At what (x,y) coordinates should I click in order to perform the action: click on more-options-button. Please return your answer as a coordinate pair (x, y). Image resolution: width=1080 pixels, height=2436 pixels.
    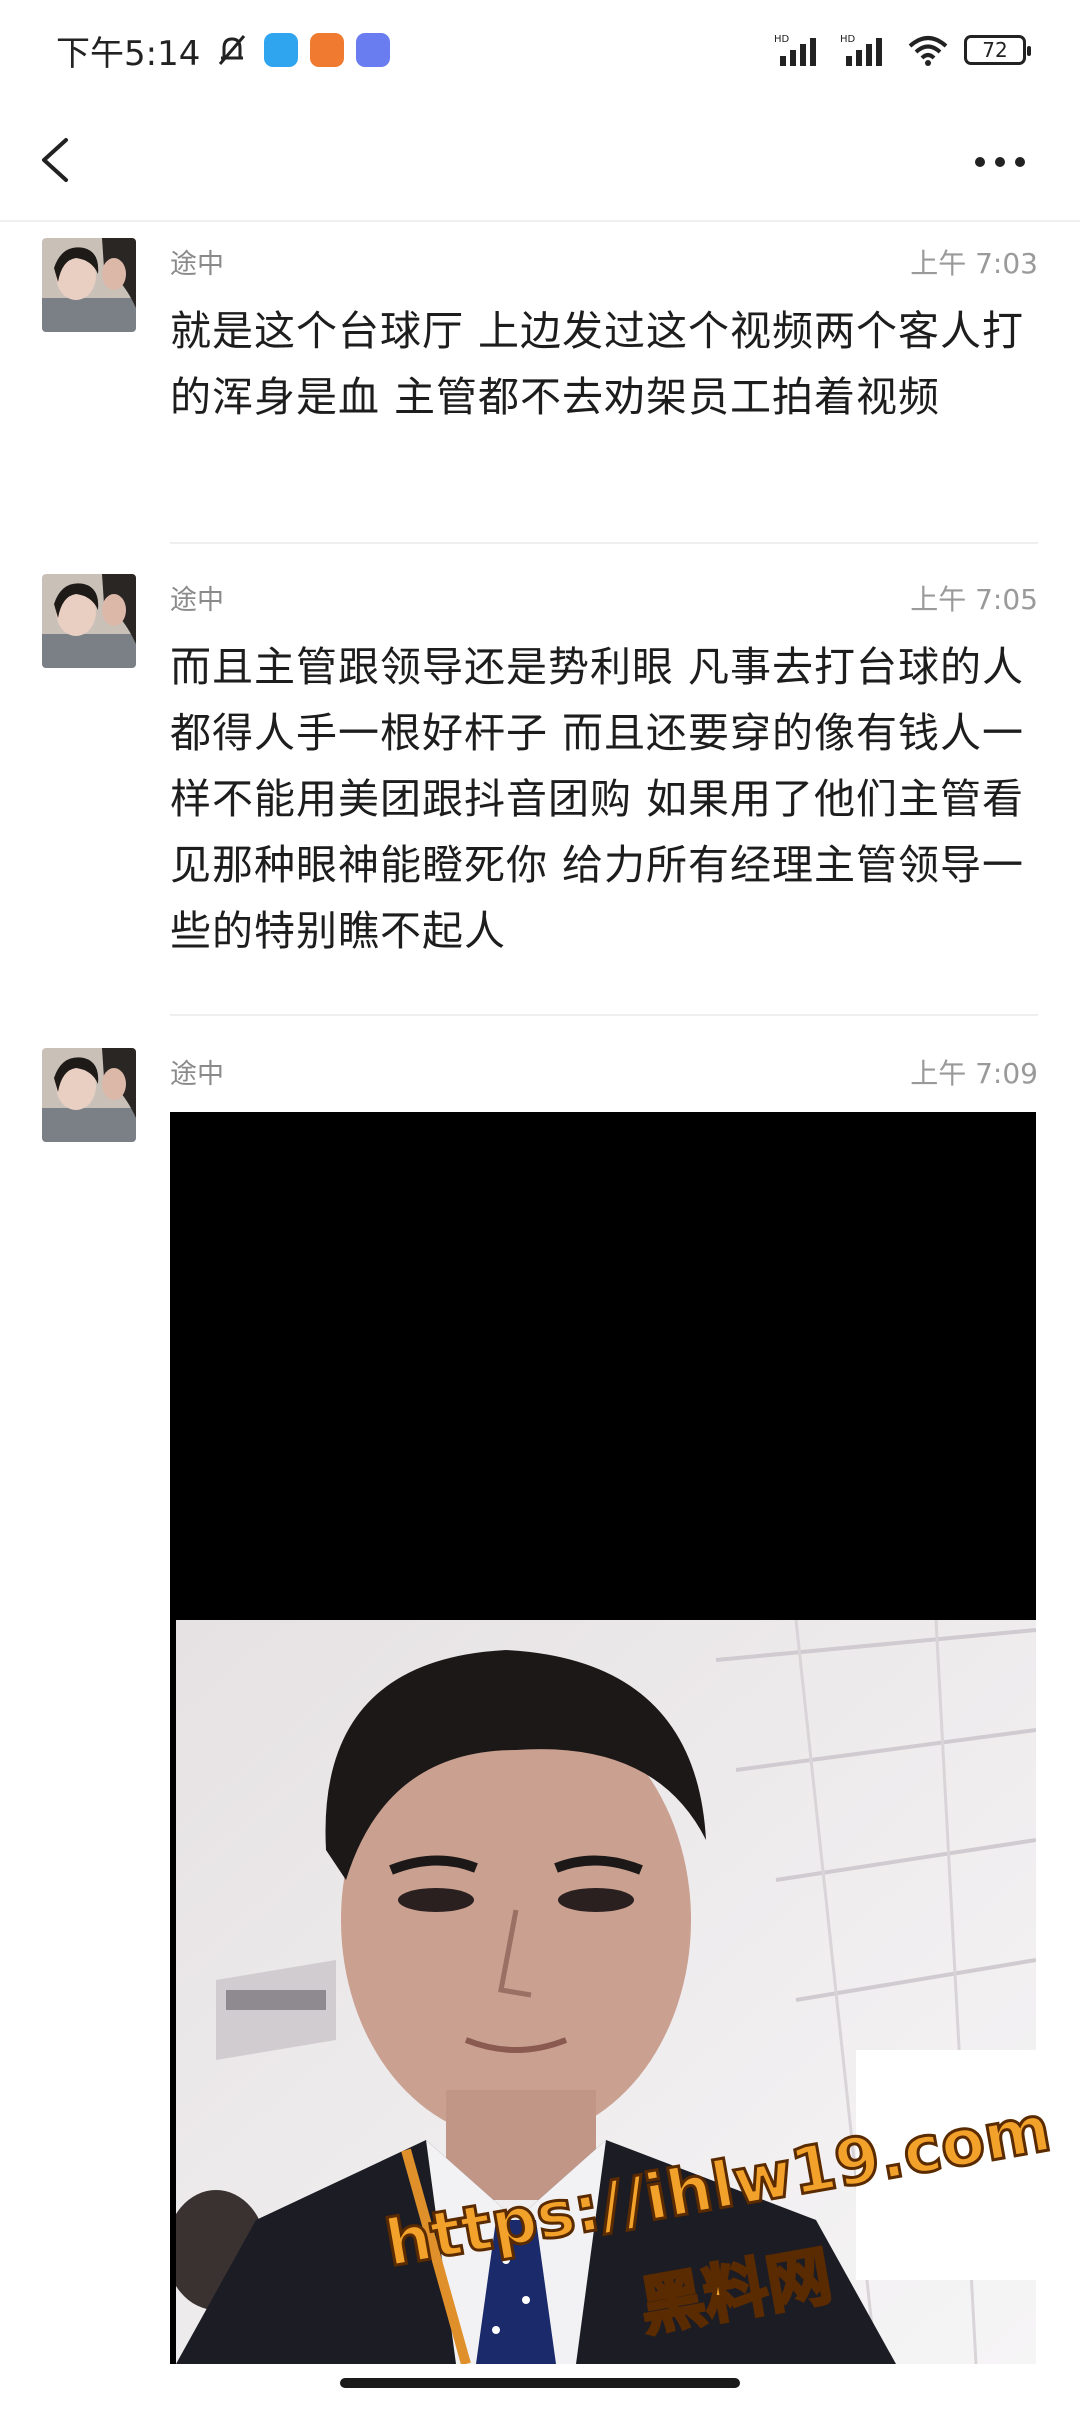
    Looking at the image, I should click on (1000, 160).